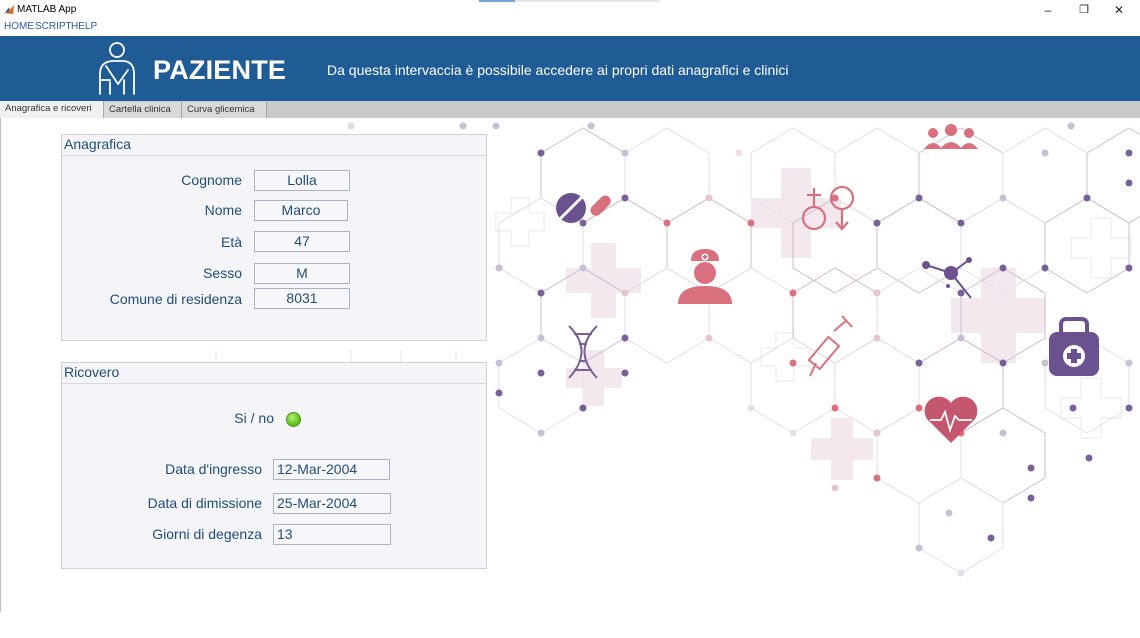 The height and width of the screenshot is (638, 1140). I want to click on first-aid-kit-icon, so click(1074, 346).